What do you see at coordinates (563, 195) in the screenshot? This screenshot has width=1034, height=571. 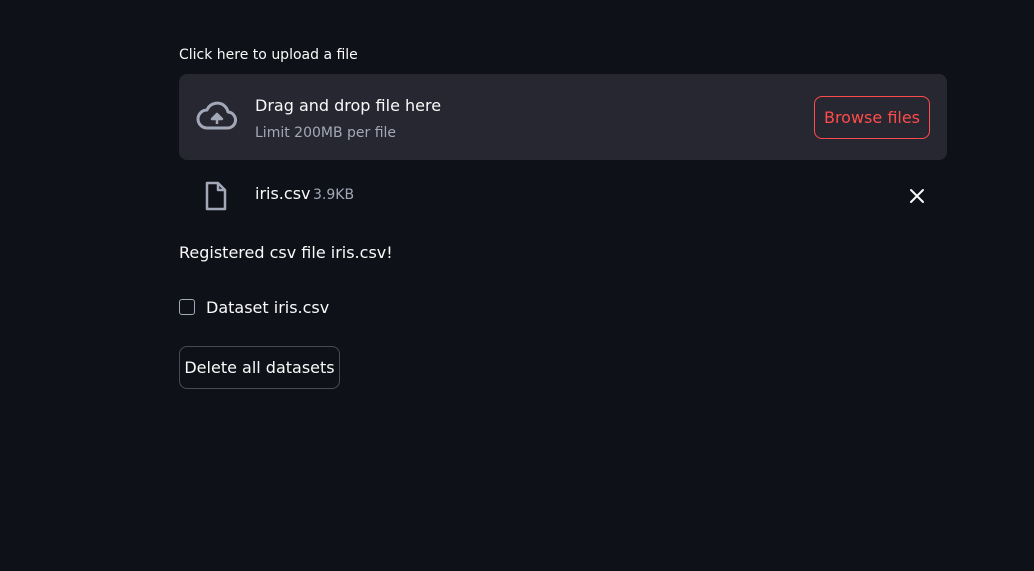 I see `uploaded-file-item: iris.csv 3.9KB` at bounding box center [563, 195].